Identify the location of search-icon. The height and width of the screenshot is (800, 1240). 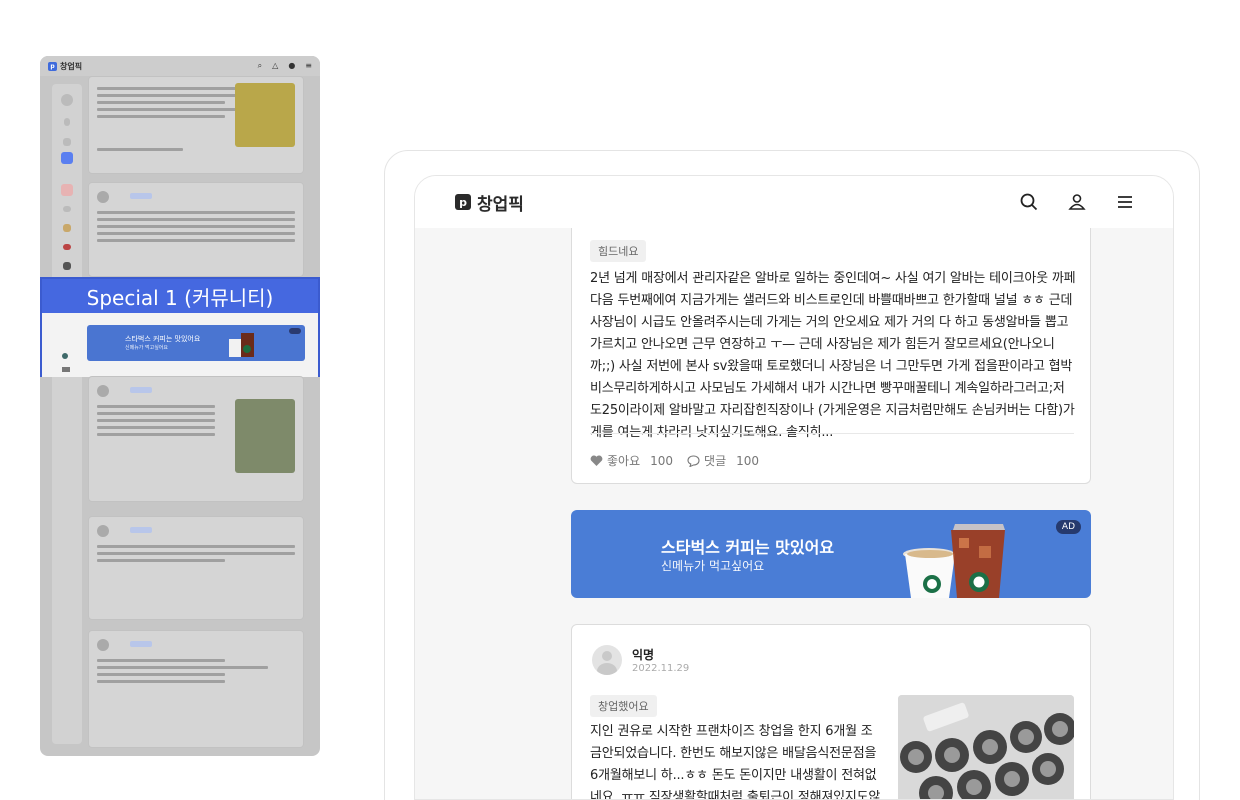
(1029, 202).